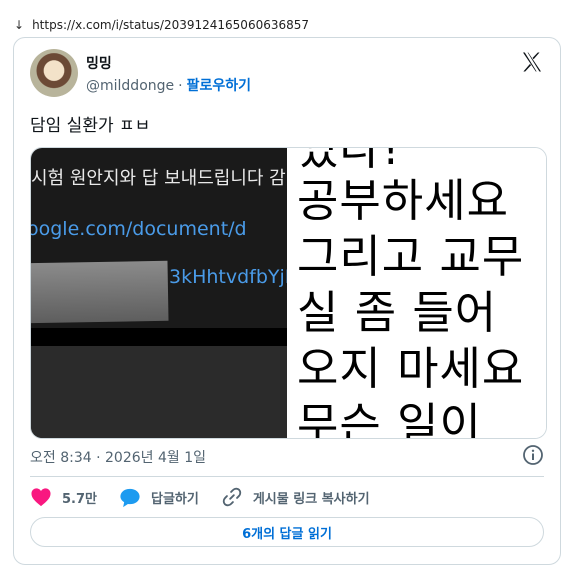 The height and width of the screenshot is (582, 575). Describe the element at coordinates (159, 337) in the screenshot. I see `media-left-bar` at that location.